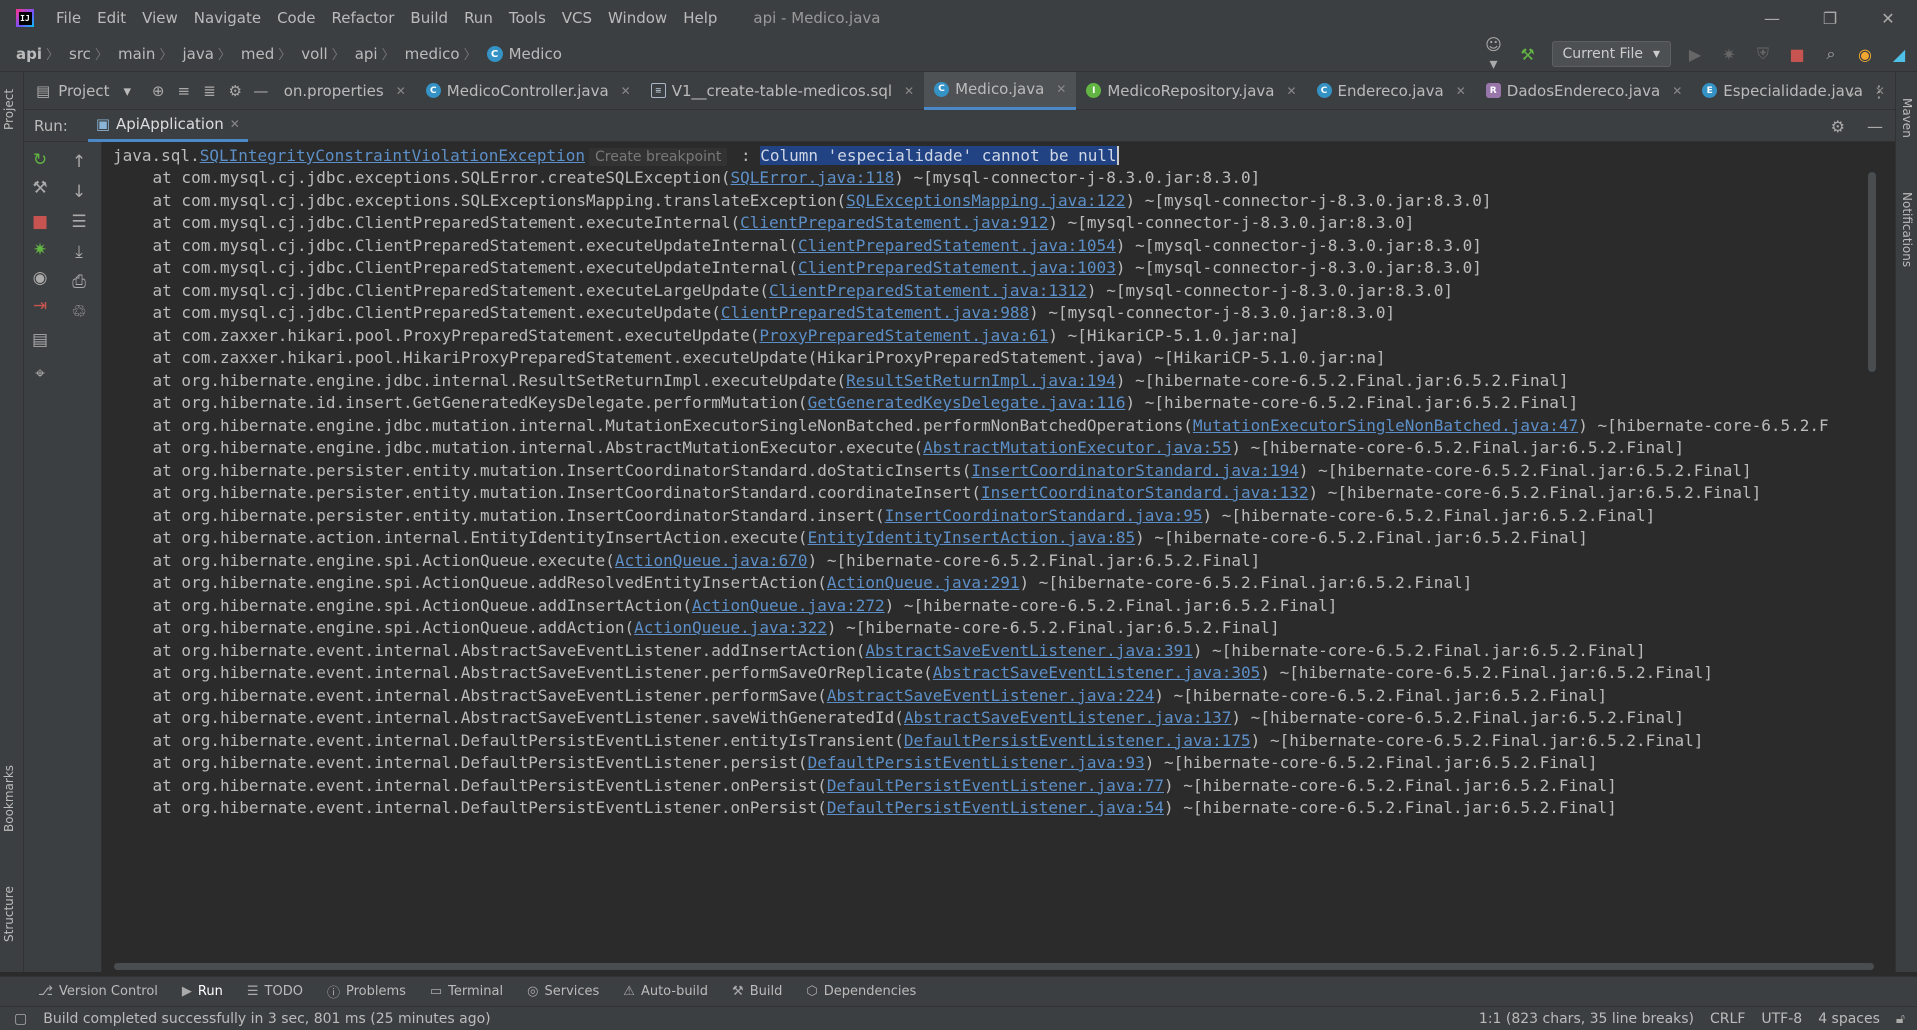  What do you see at coordinates (77, 54) in the screenshot?
I see `breadcrumb-item: src` at bounding box center [77, 54].